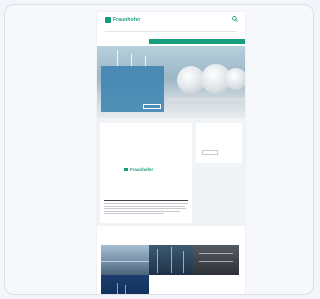 The image size is (320, 299). I want to click on sidebar-card, so click(219, 143).